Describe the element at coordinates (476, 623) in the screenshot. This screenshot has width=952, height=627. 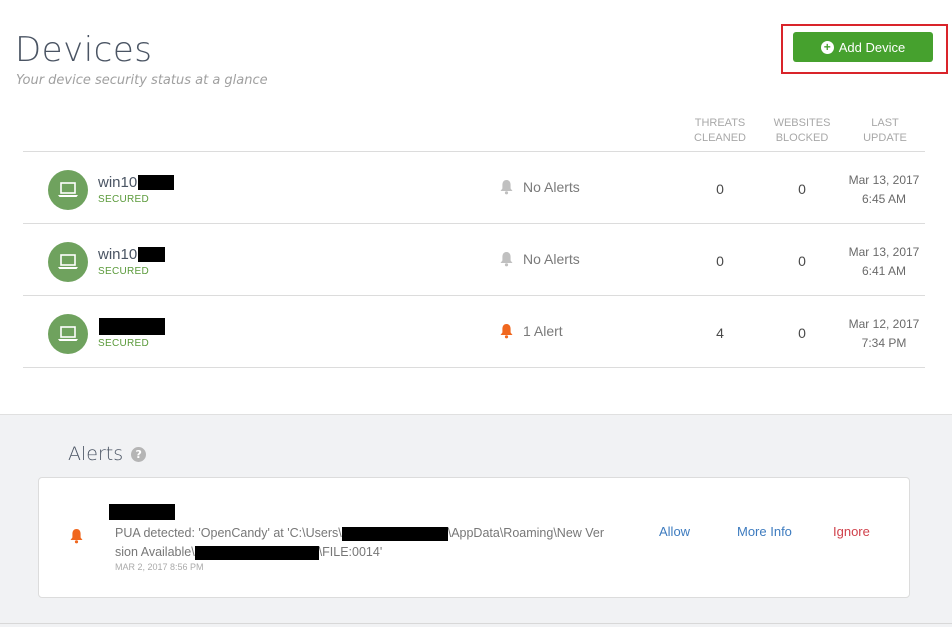
I see `bottom-divider` at that location.